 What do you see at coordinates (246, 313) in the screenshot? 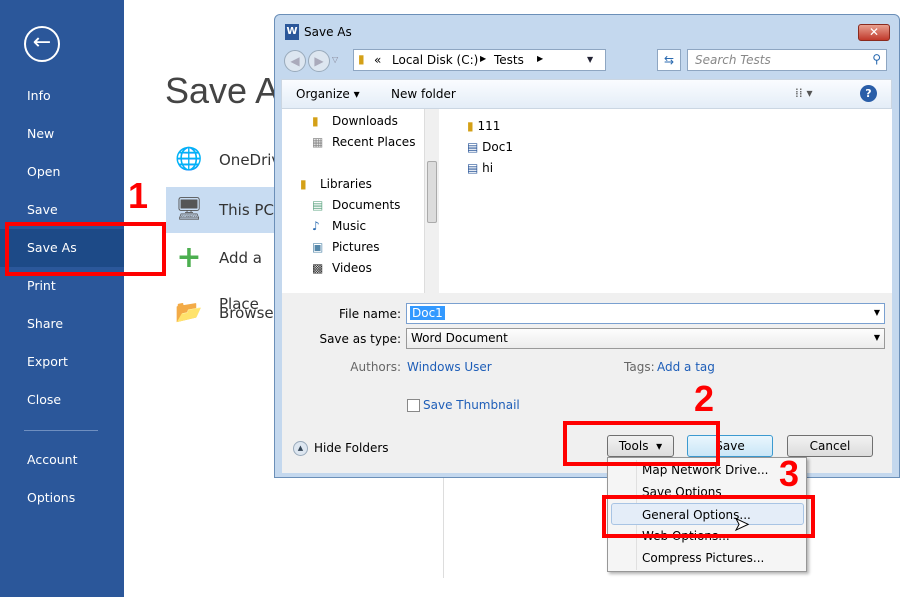
I see `location-label: Browse` at bounding box center [246, 313].